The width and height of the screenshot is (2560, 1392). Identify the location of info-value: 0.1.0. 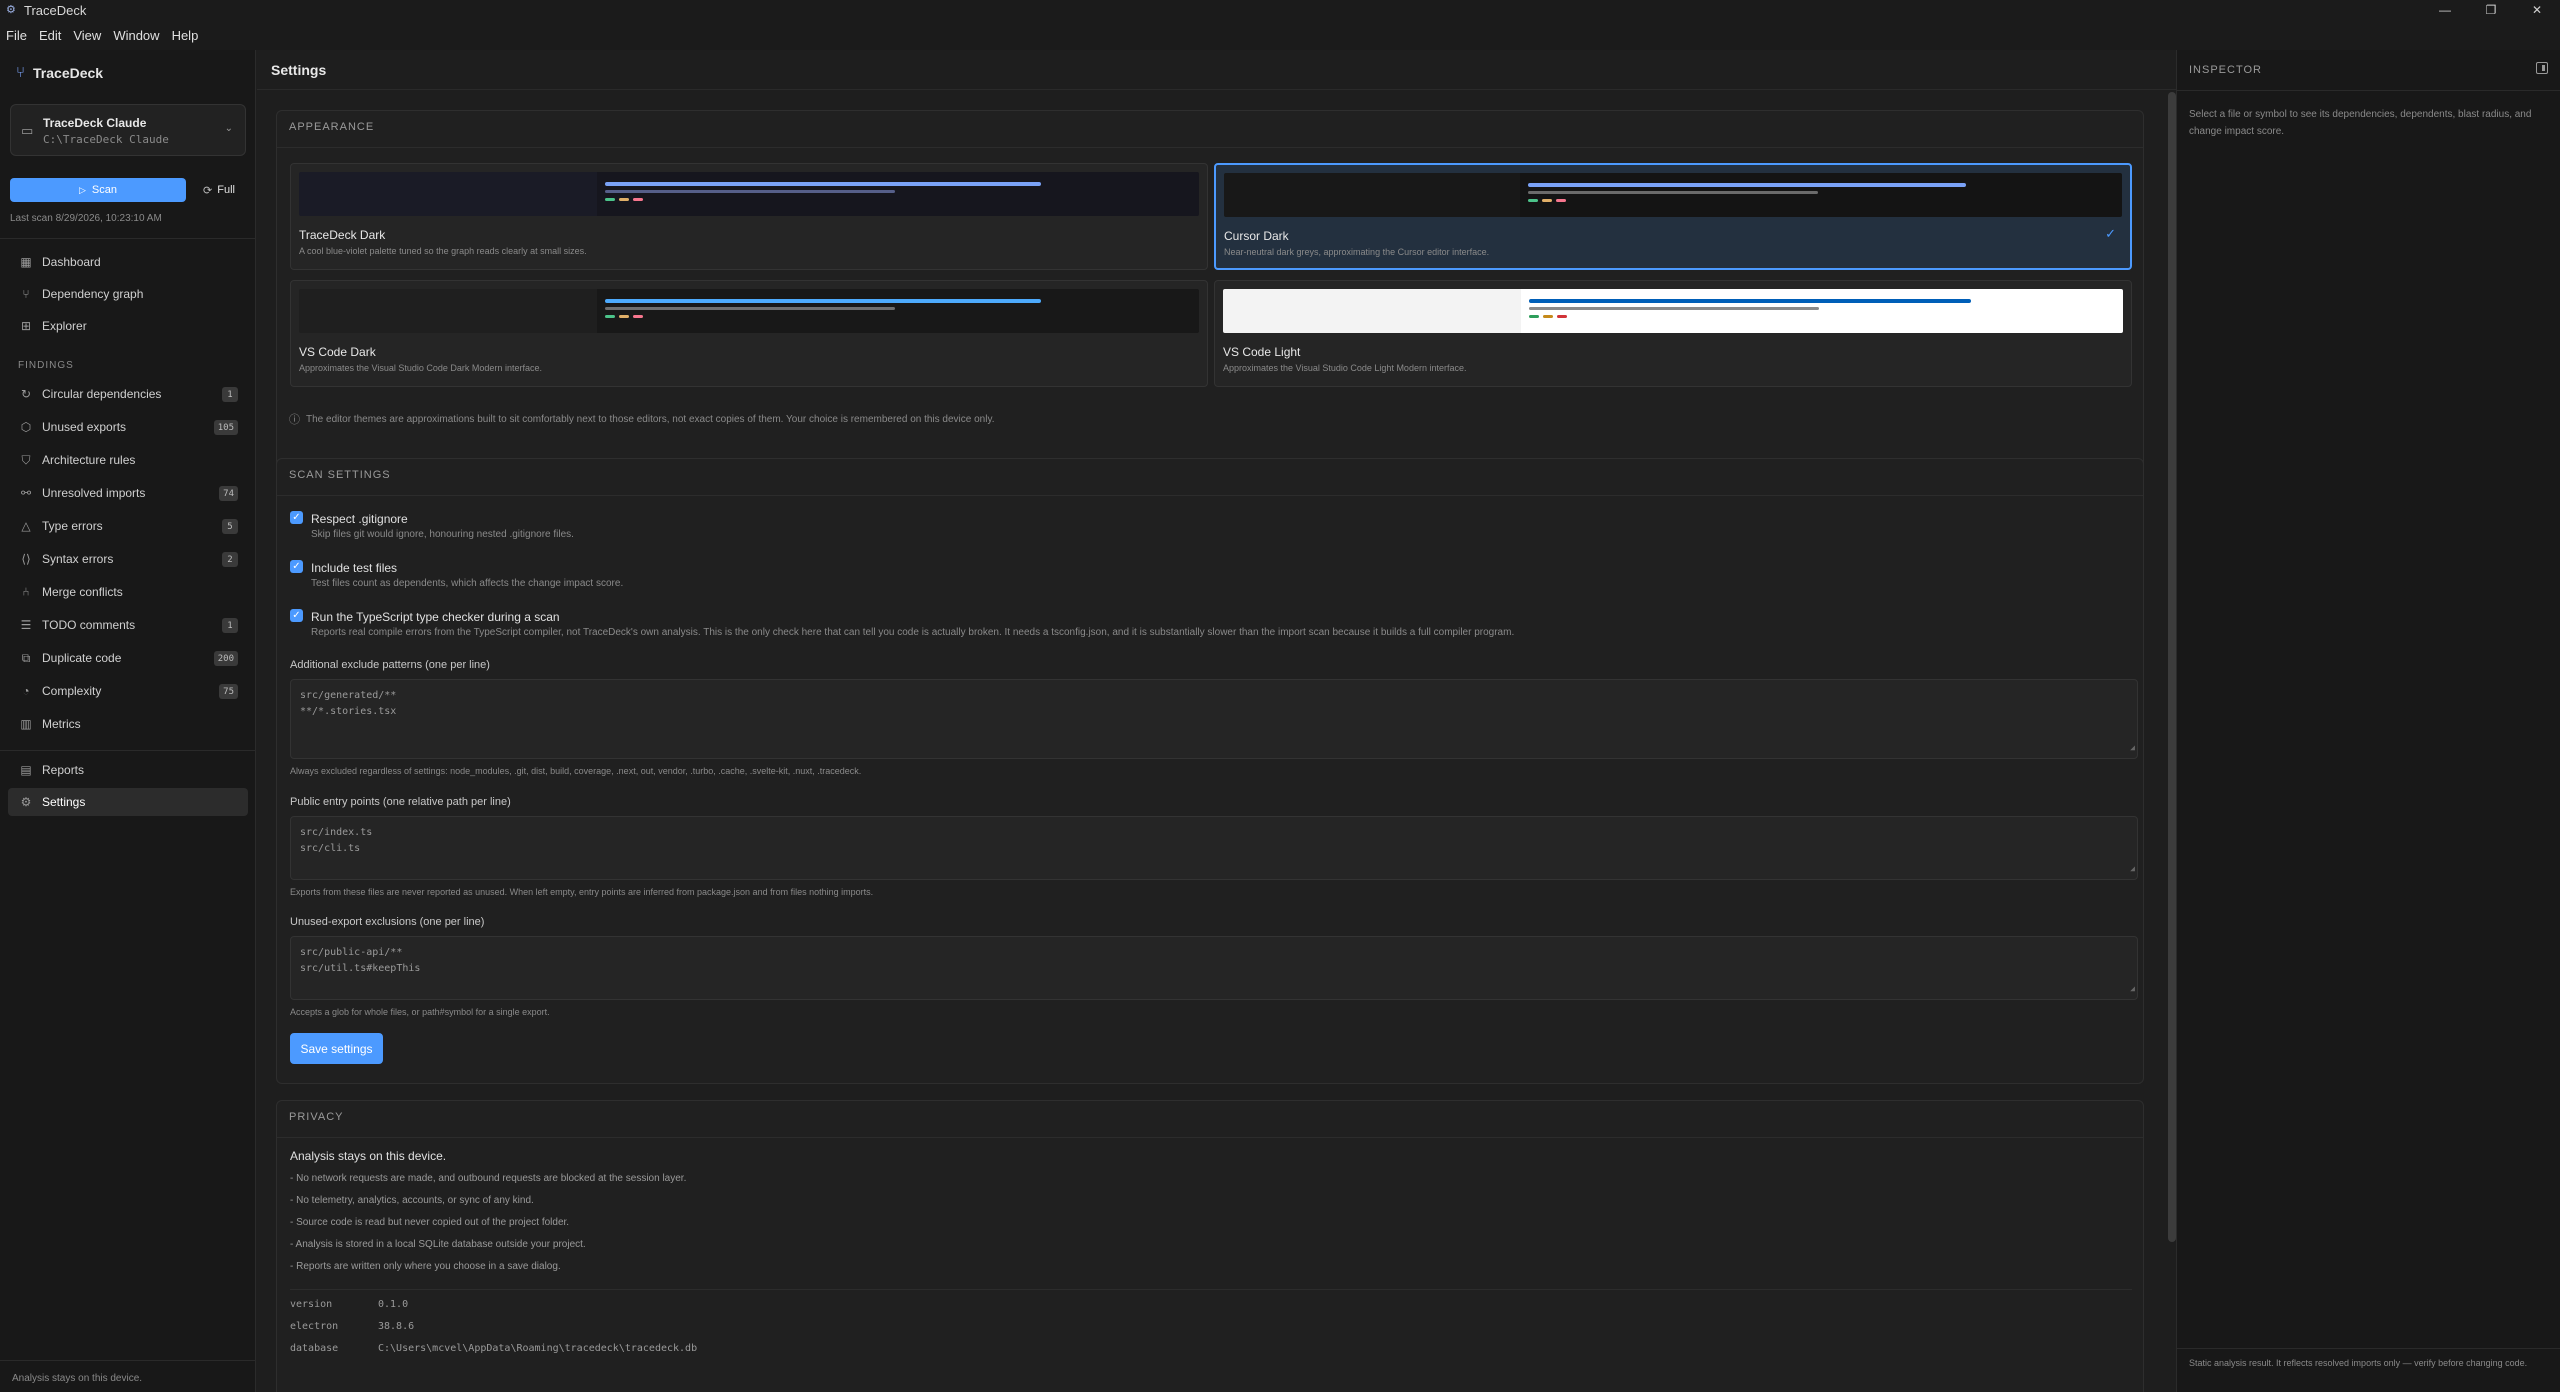
(393, 1304).